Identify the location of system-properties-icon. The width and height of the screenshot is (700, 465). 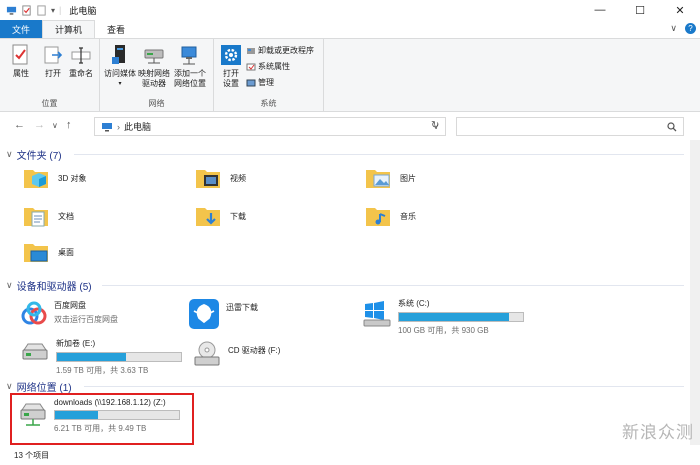
(251, 66).